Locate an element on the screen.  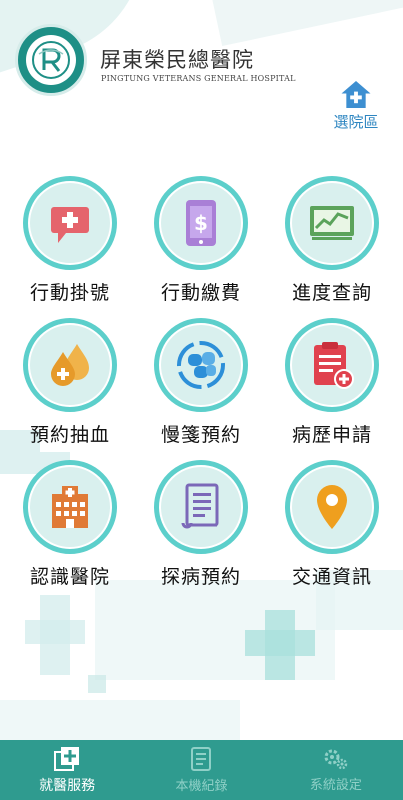
select-branch-button: 選院區 is located at coordinates (356, 106).